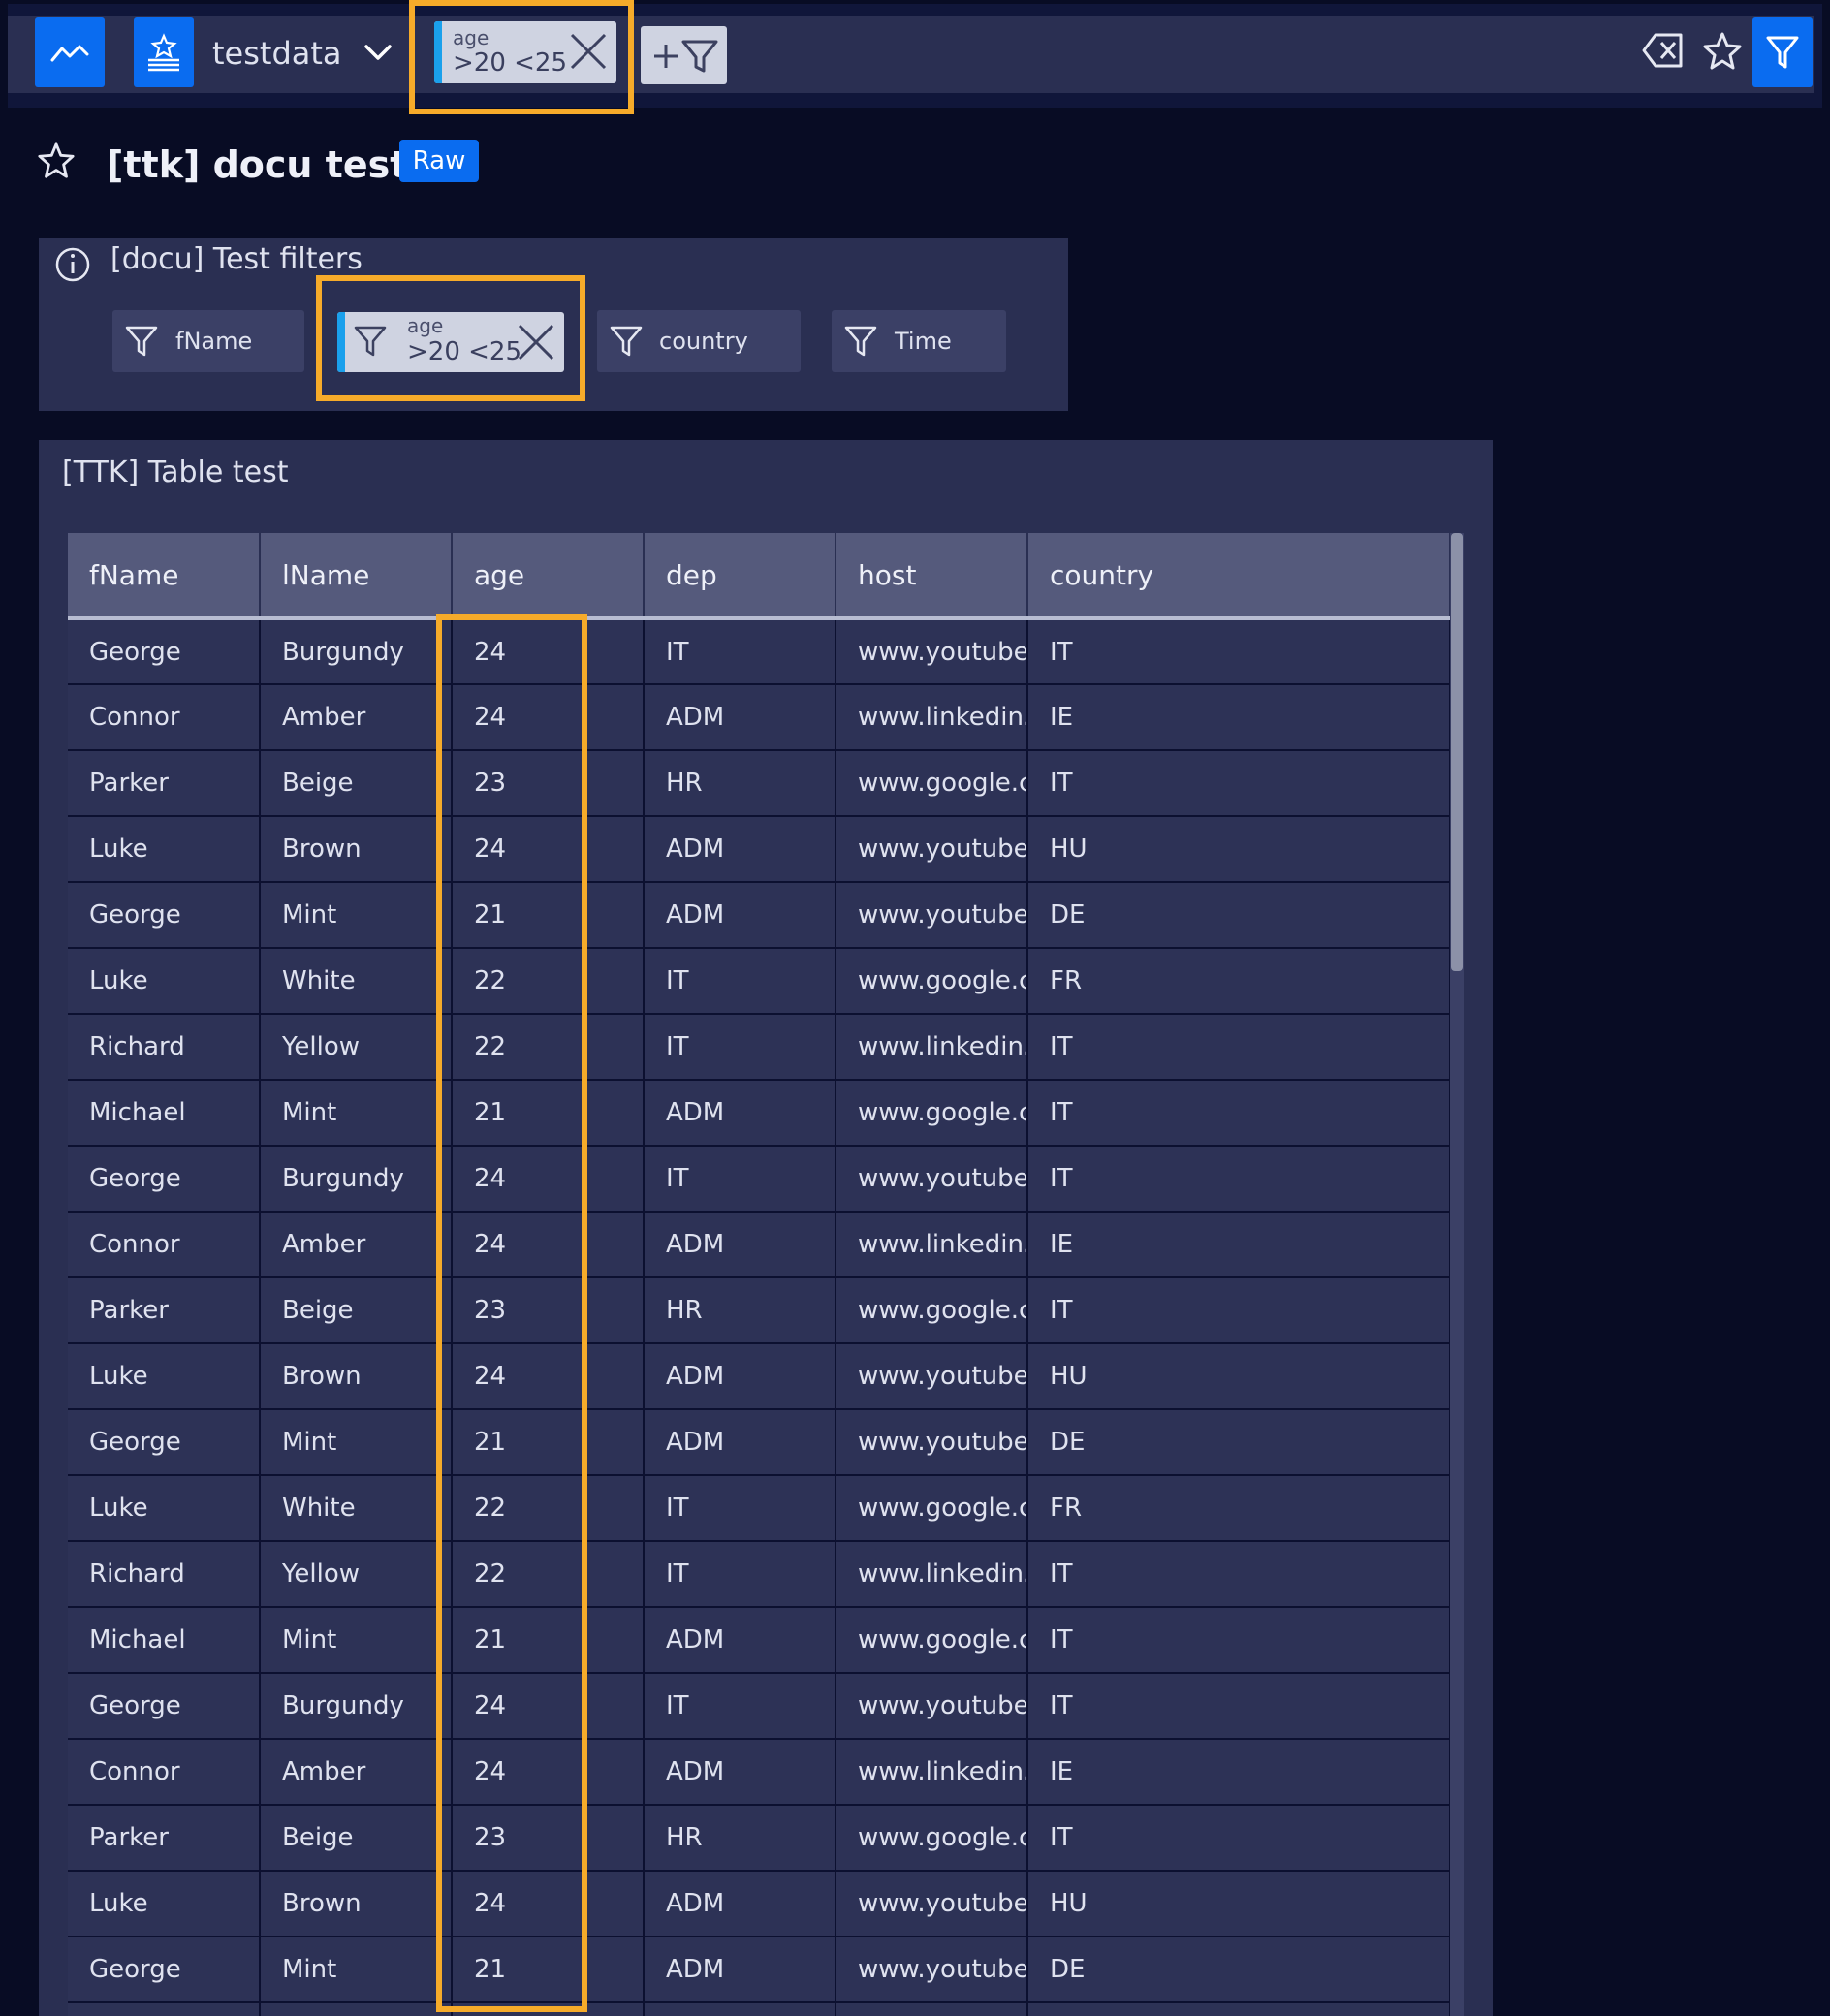 The height and width of the screenshot is (2016, 1830). I want to click on chevron-down-icon, so click(378, 53).